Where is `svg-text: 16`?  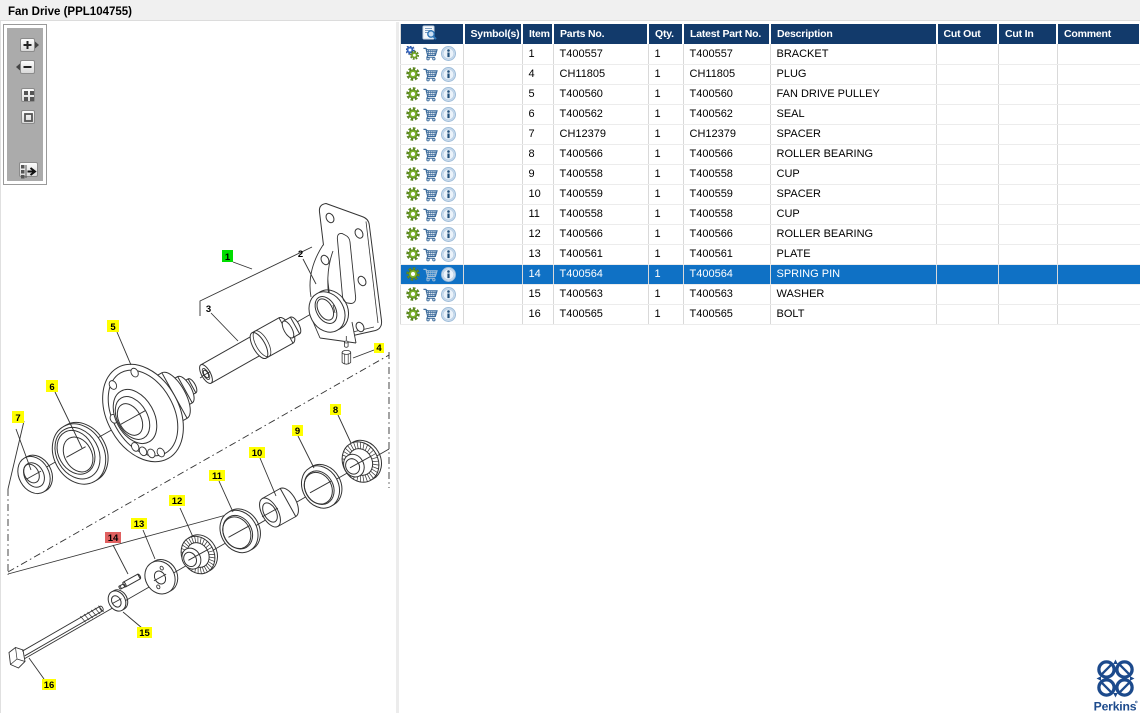
svg-text: 16 is located at coordinates (49, 685).